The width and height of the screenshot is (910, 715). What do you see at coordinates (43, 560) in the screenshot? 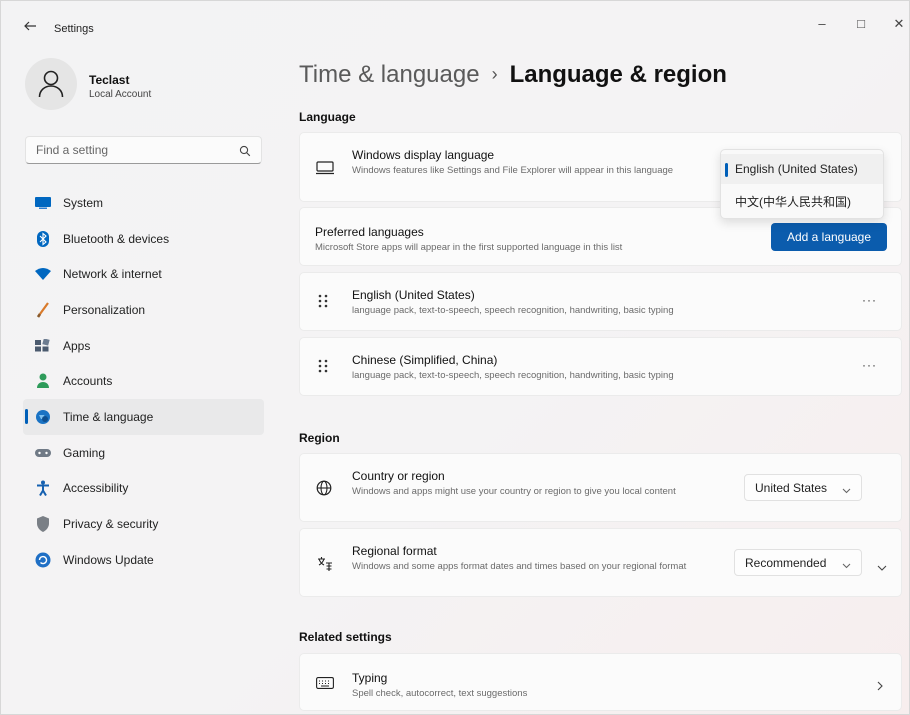
I see `update-icon` at bounding box center [43, 560].